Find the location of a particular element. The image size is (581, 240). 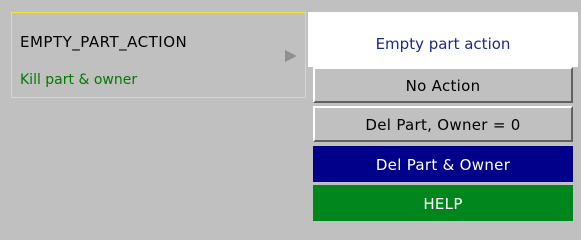

field-name-label: EMPTY_PART_ACTION is located at coordinates (104, 42).